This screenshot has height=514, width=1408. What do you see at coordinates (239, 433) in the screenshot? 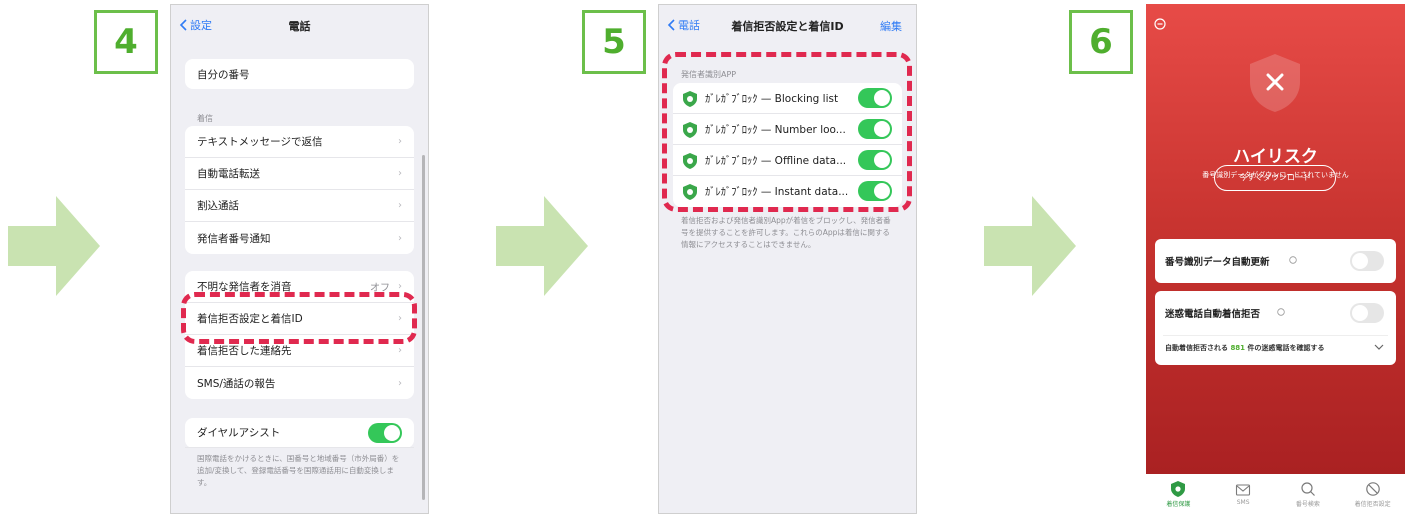
I see `cell-label: ダイヤルアシスト` at bounding box center [239, 433].